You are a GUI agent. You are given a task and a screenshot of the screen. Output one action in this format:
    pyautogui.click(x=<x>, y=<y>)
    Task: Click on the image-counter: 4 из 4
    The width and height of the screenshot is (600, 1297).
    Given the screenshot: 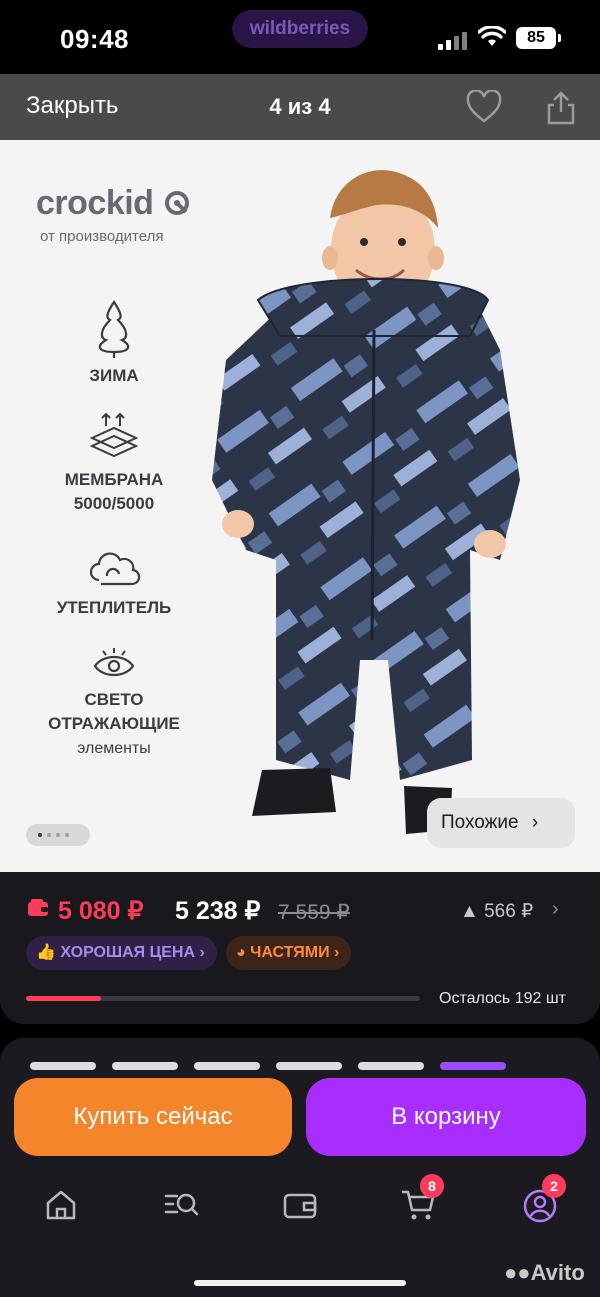 What is the action you would take?
    pyautogui.click(x=300, y=106)
    